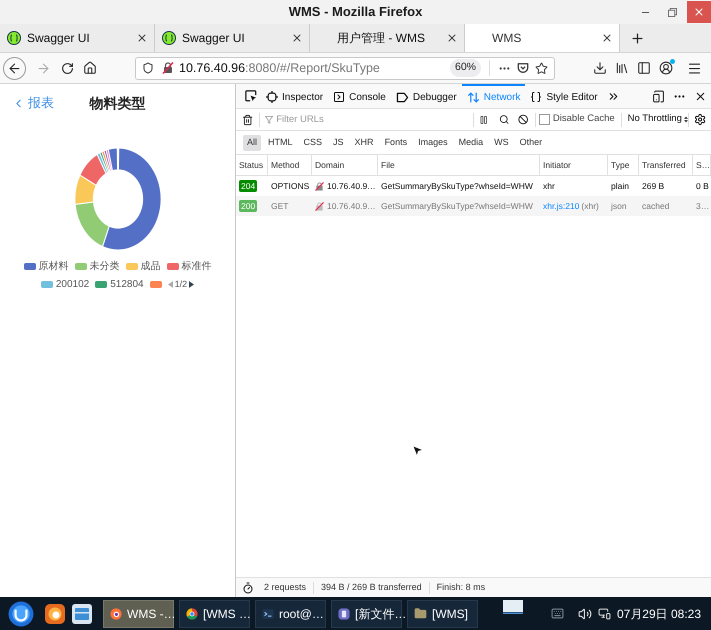  What do you see at coordinates (623, 165) in the screenshot?
I see `column-header: Type` at bounding box center [623, 165].